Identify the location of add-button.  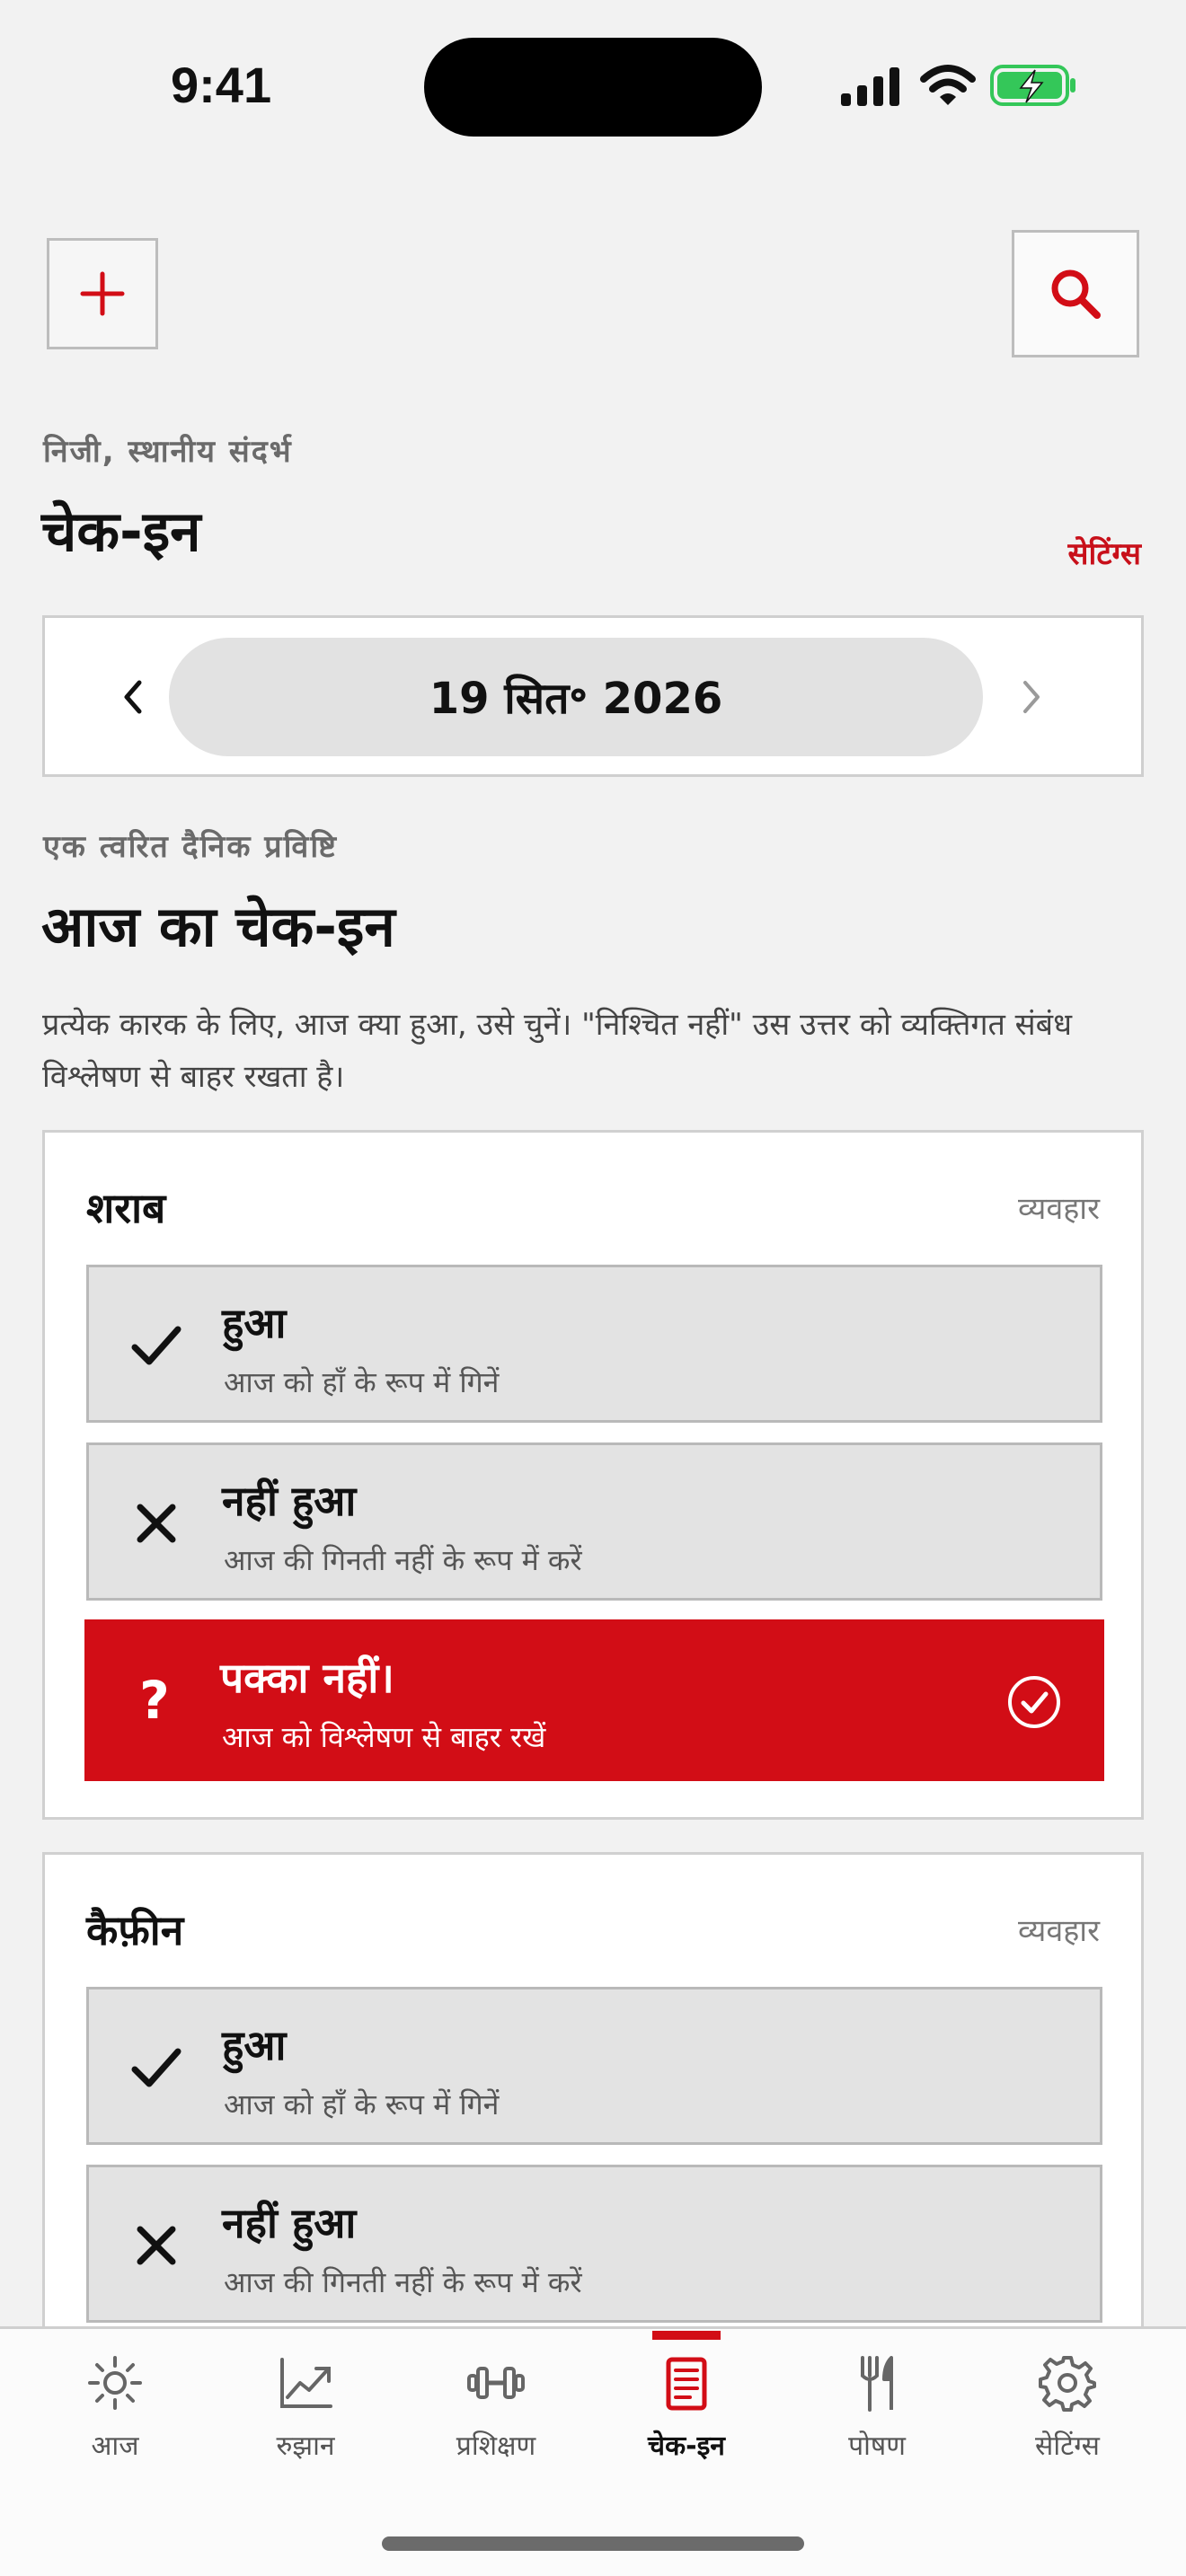
(102, 293).